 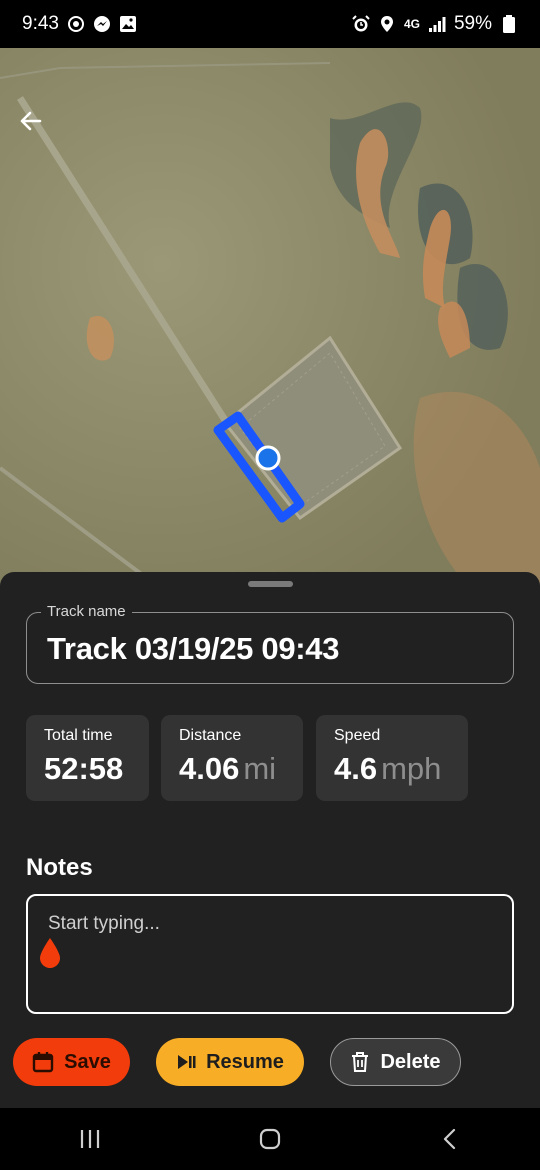 I want to click on track-name-value: Track 03/19/25 09:43, so click(x=193, y=649).